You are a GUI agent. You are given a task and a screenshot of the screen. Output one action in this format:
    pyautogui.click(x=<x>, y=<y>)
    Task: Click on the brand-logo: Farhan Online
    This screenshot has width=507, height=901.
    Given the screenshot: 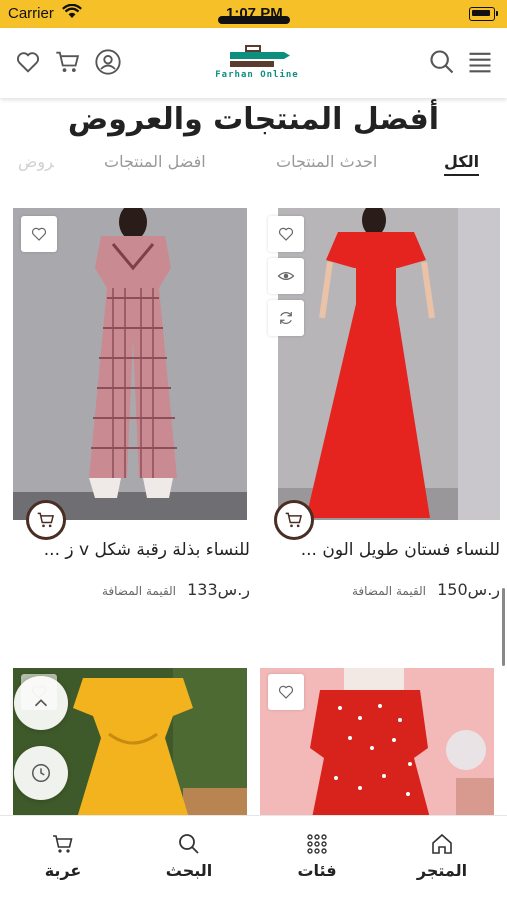 What is the action you would take?
    pyautogui.click(x=256, y=64)
    